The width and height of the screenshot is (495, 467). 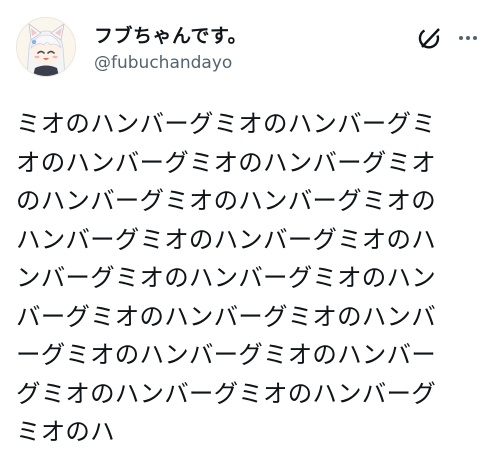 What do you see at coordinates (468, 38) in the screenshot?
I see `more-horizontal-icon` at bounding box center [468, 38].